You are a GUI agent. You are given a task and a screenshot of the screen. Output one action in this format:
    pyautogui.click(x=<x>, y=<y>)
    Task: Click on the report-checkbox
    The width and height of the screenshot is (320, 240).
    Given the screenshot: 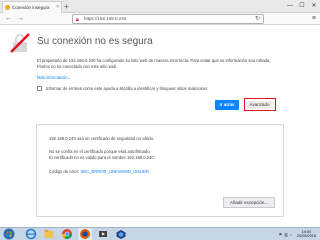 What is the action you would take?
    pyautogui.click(x=39, y=88)
    